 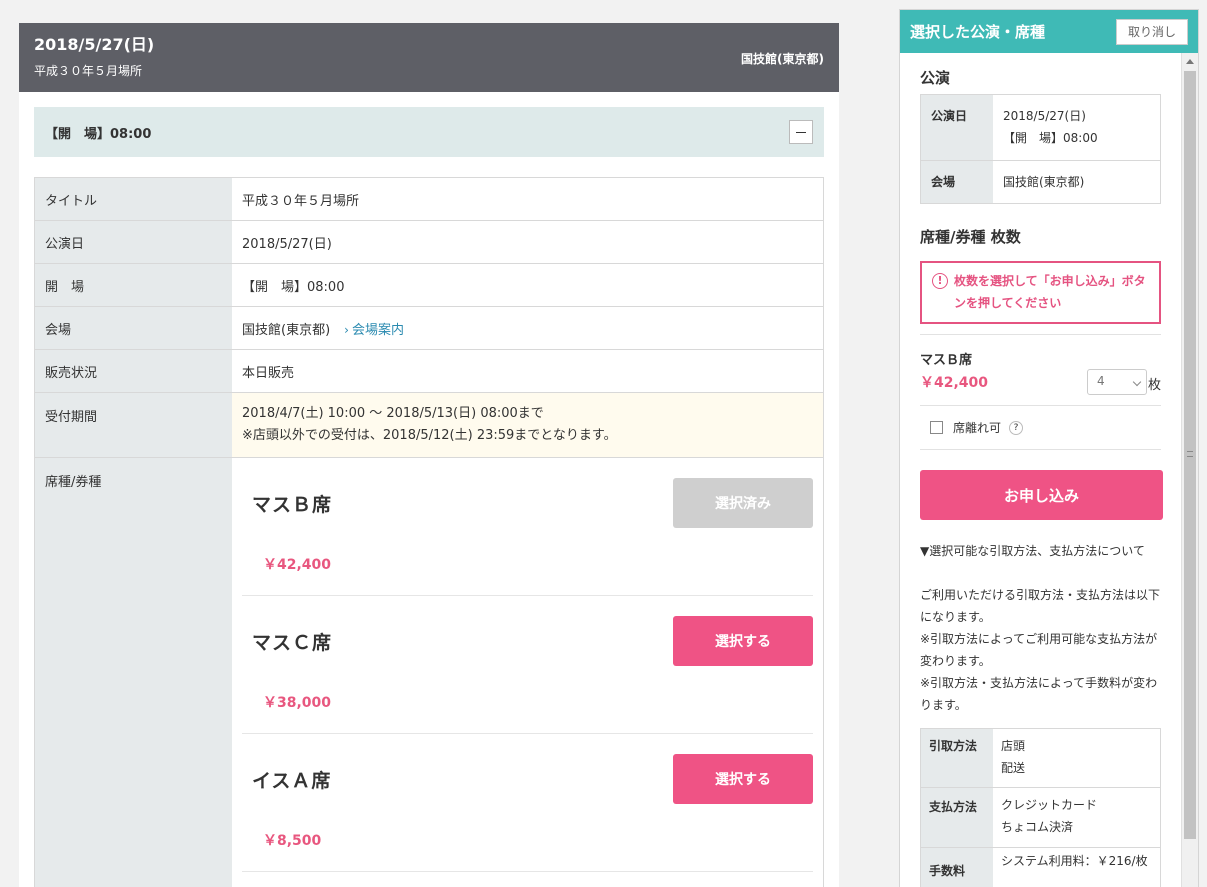 What do you see at coordinates (292, 841) in the screenshot?
I see `seat-price: ￥8,500` at bounding box center [292, 841].